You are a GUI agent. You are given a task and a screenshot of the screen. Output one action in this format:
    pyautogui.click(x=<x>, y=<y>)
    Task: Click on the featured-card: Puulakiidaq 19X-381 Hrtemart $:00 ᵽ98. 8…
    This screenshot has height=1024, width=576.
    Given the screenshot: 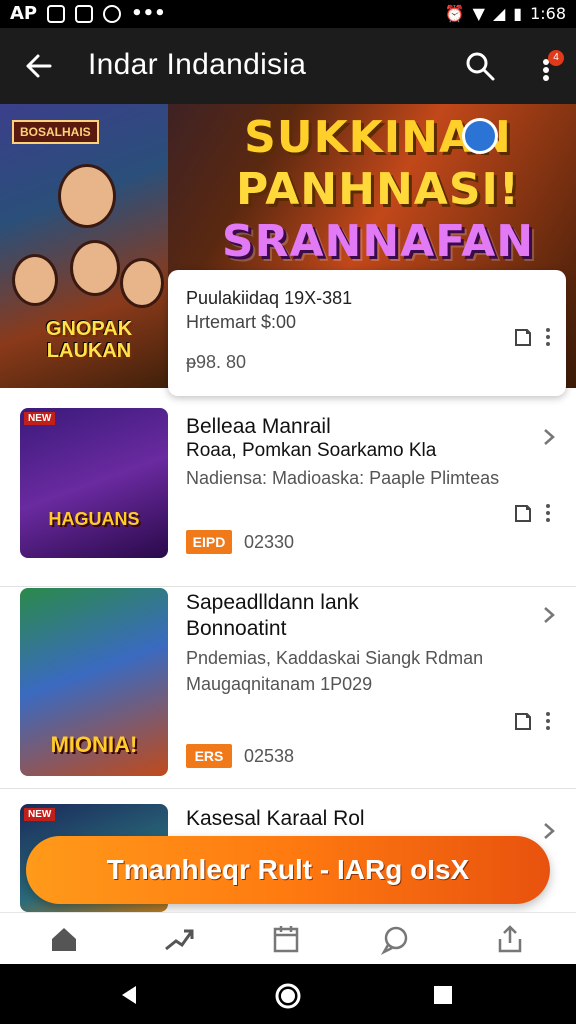 What is the action you would take?
    pyautogui.click(x=367, y=333)
    